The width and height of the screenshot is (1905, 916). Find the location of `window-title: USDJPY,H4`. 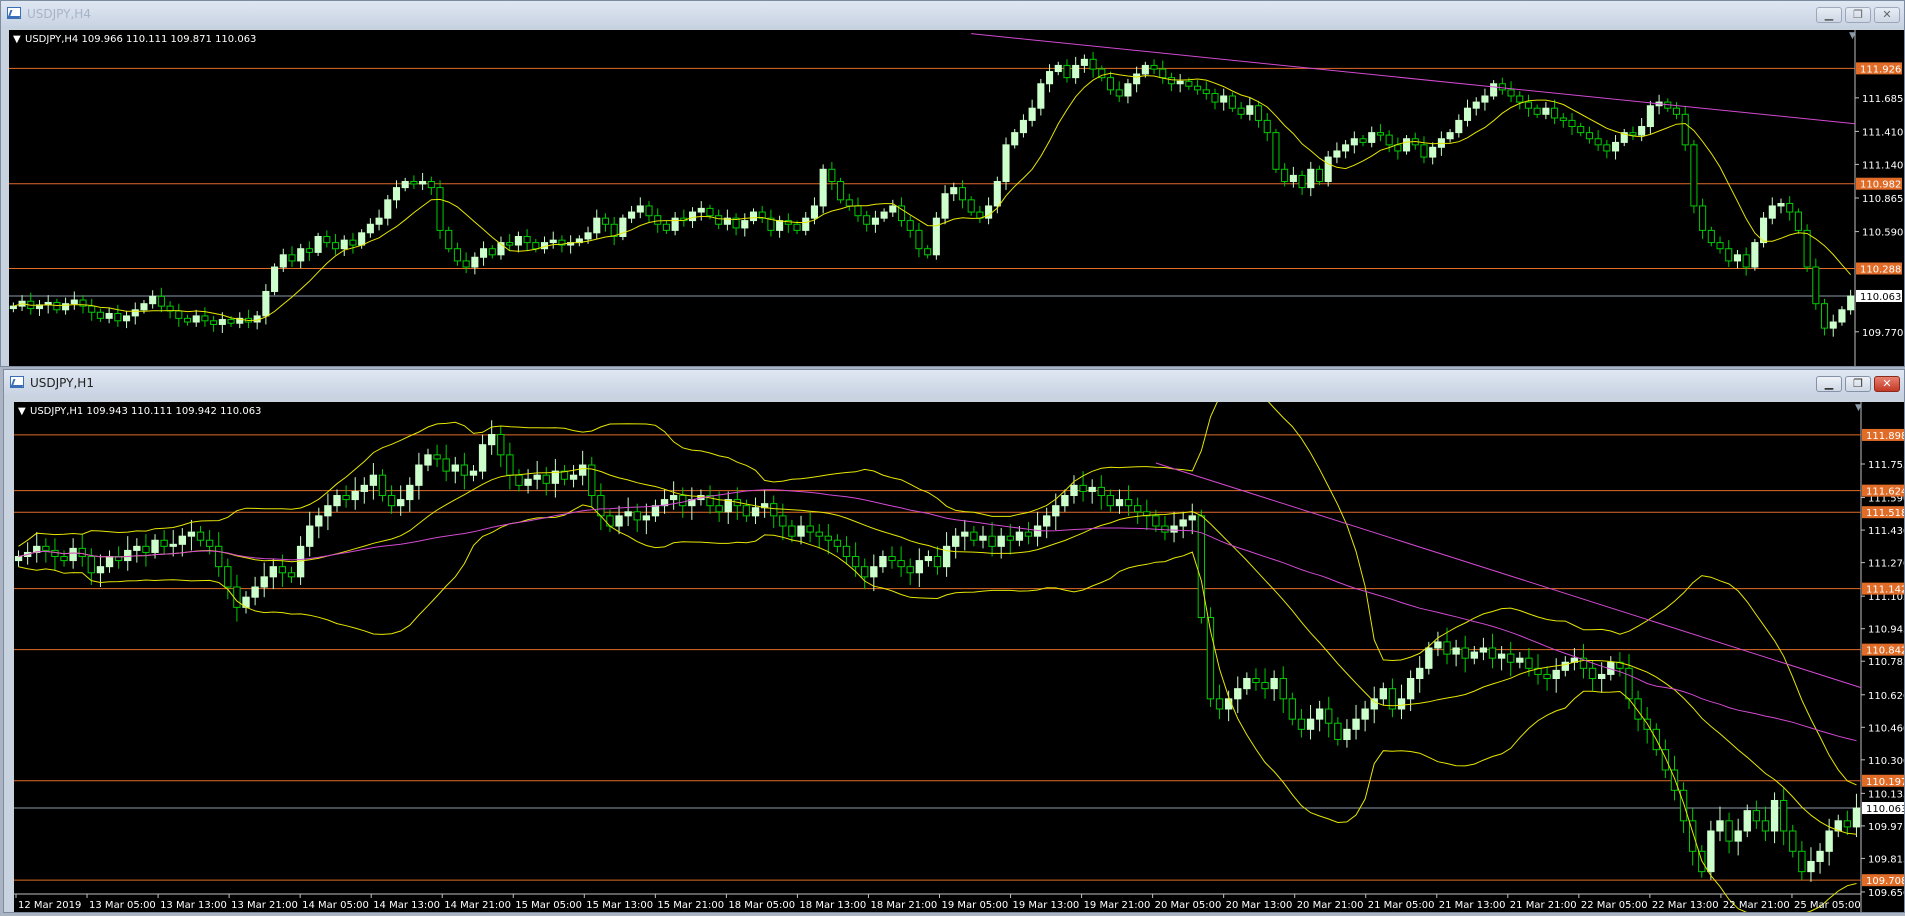

window-title: USDJPY,H4 is located at coordinates (59, 14).